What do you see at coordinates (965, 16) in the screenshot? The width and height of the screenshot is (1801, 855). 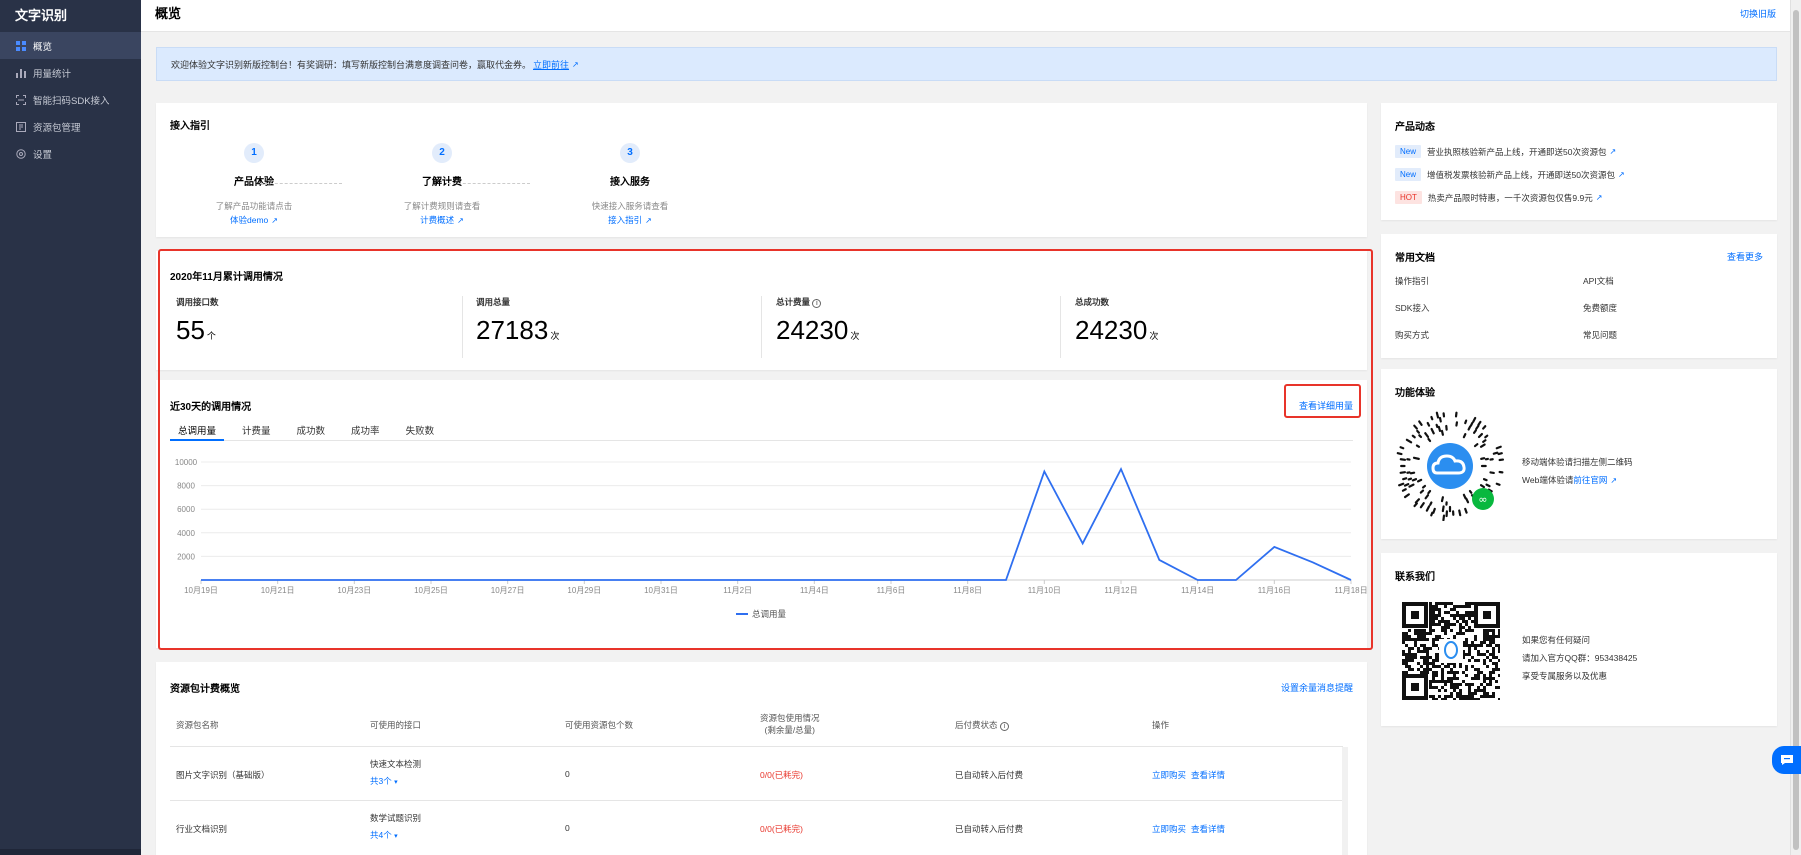 I see `top-bar: 概览 切换旧版` at bounding box center [965, 16].